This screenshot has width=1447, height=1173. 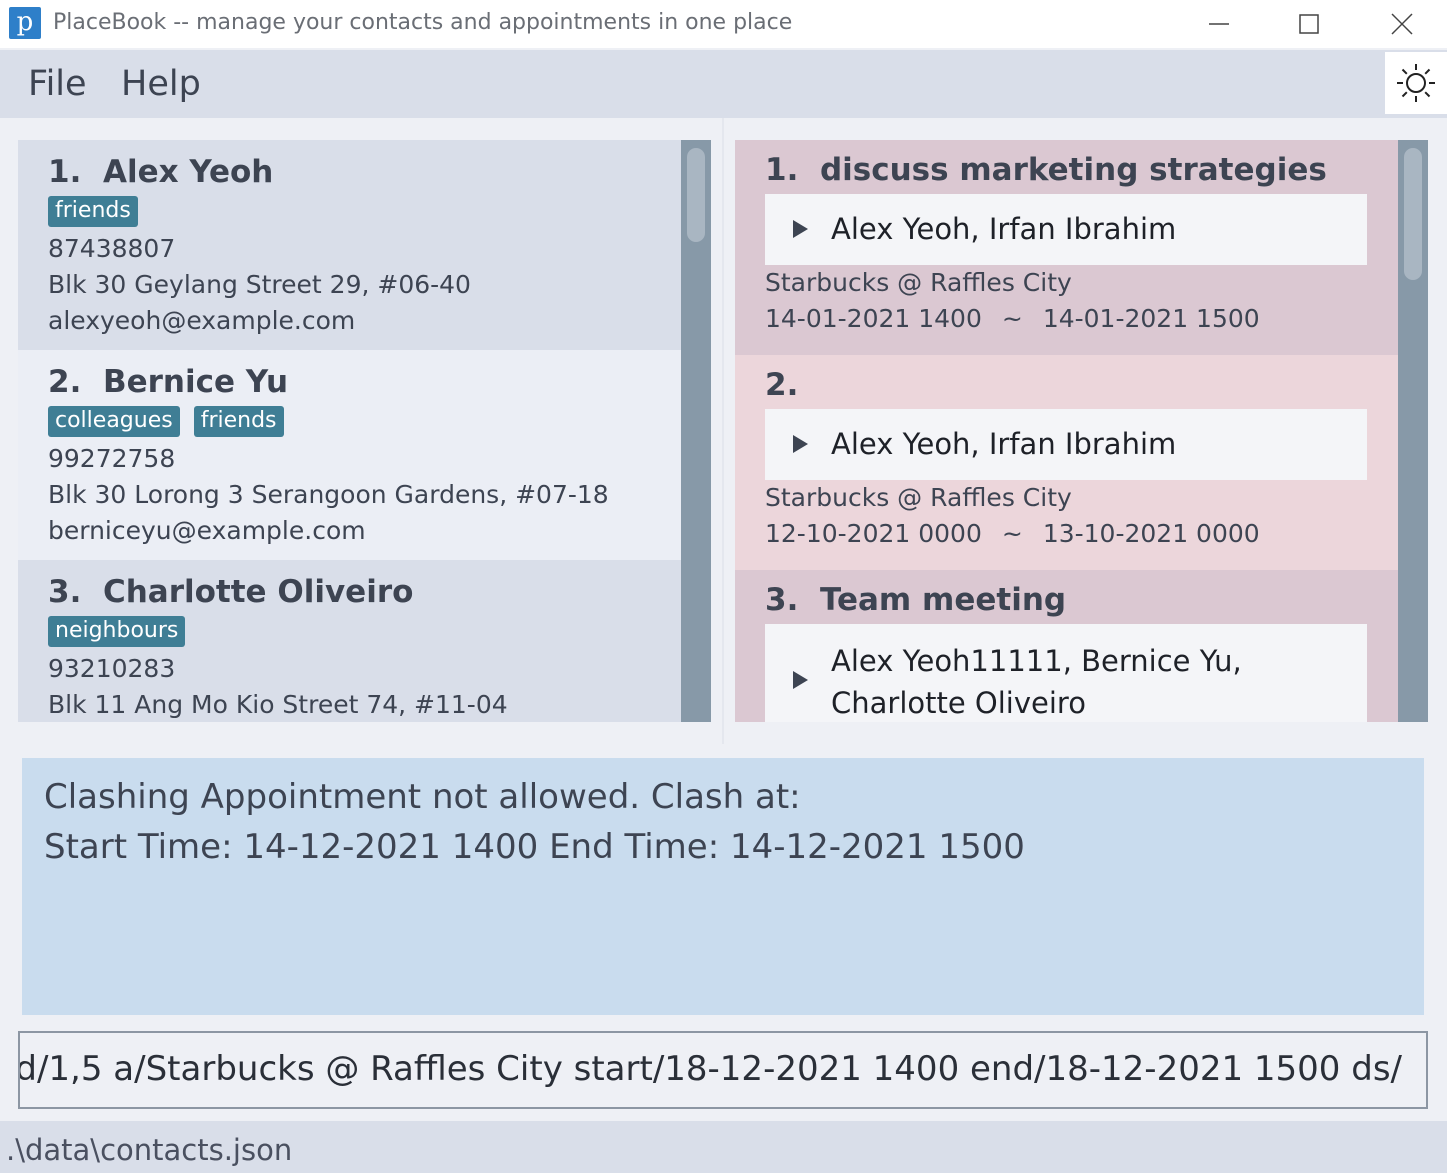 I want to click on maximize-icon, so click(x=1309, y=24).